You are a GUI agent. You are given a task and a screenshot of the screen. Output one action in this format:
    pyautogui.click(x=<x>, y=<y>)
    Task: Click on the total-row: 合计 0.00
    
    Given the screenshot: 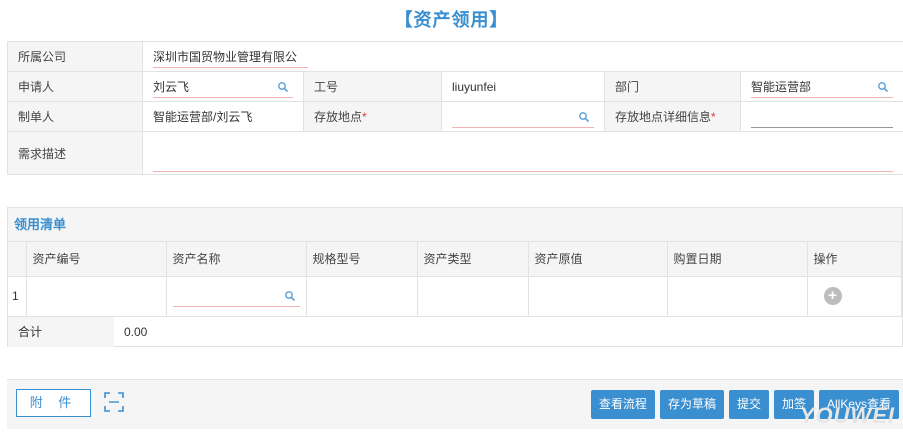 What is the action you would take?
    pyautogui.click(x=455, y=331)
    